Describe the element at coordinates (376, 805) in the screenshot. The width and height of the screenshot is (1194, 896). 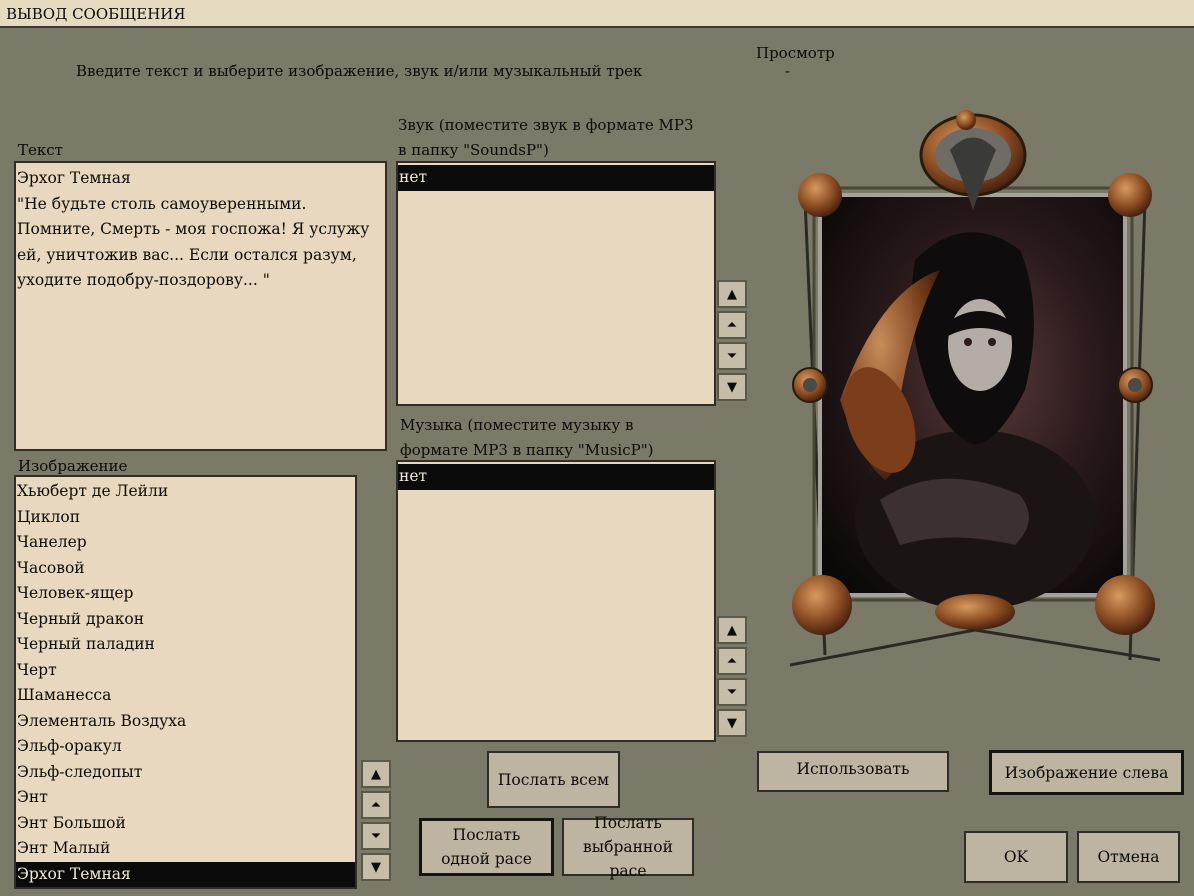
I see `image-scroll-up-button: ⏶` at that location.